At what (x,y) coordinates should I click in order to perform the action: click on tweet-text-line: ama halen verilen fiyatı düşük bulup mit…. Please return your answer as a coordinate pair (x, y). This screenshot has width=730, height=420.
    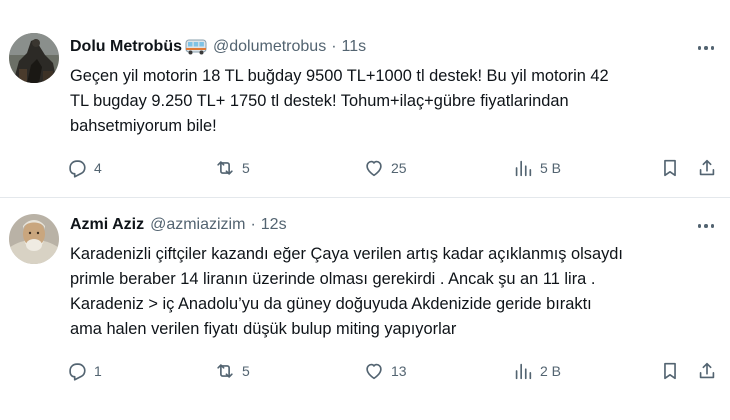
    Looking at the image, I should click on (263, 329).